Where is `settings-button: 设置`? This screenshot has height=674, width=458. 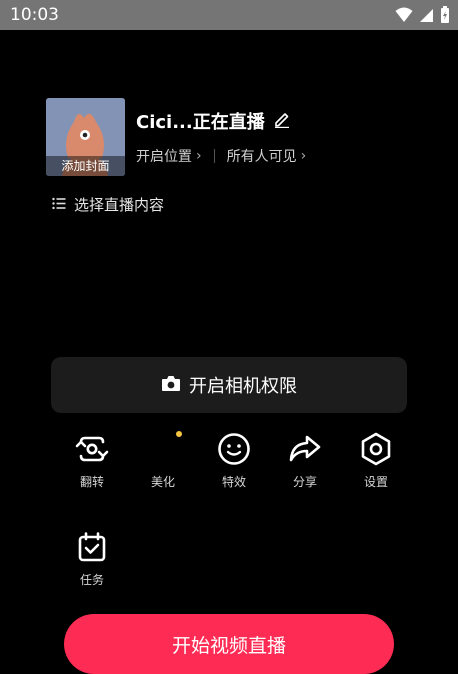 settings-button: 设置 is located at coordinates (376, 461).